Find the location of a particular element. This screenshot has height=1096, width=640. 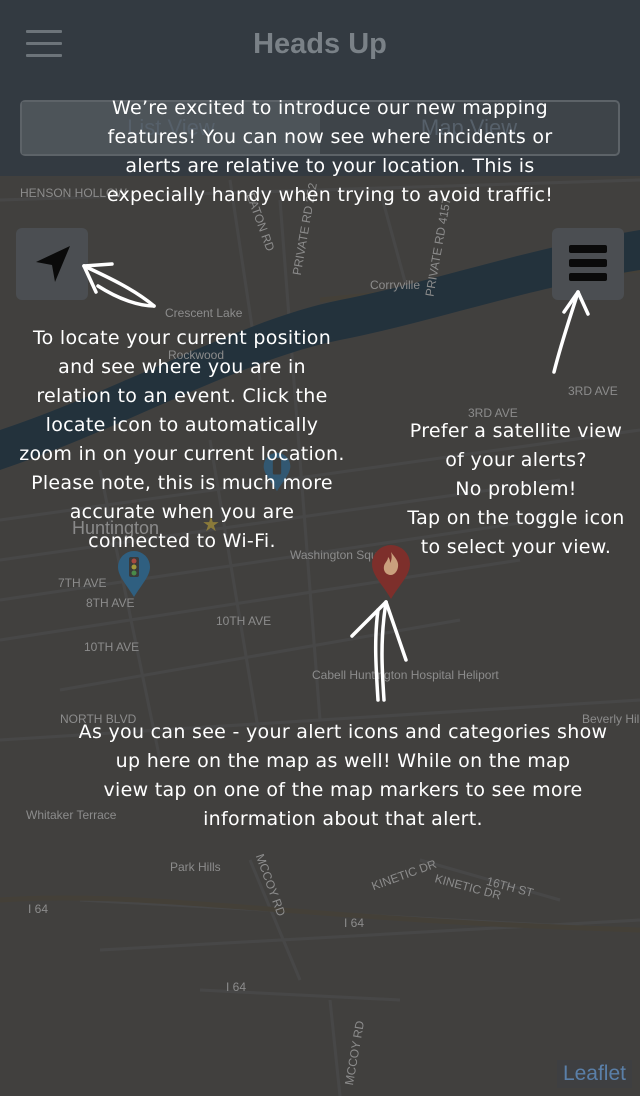

leaflet-attribution-link: Leaflet is located at coordinates (594, 1074).